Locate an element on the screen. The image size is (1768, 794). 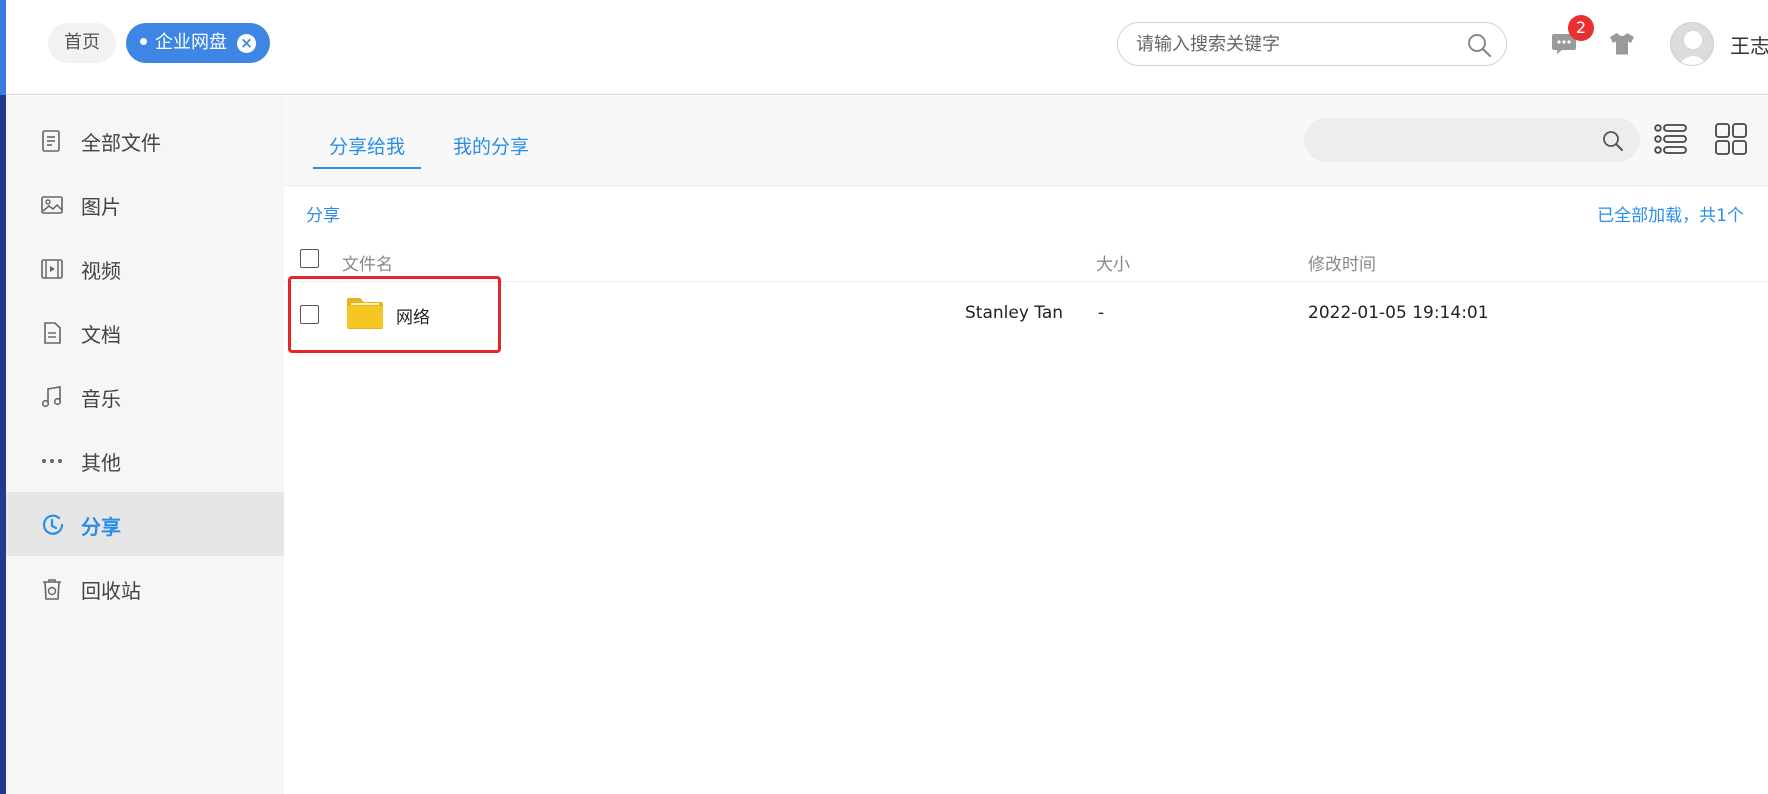
tab-shared-with-me: 分享给我 is located at coordinates (367, 150).